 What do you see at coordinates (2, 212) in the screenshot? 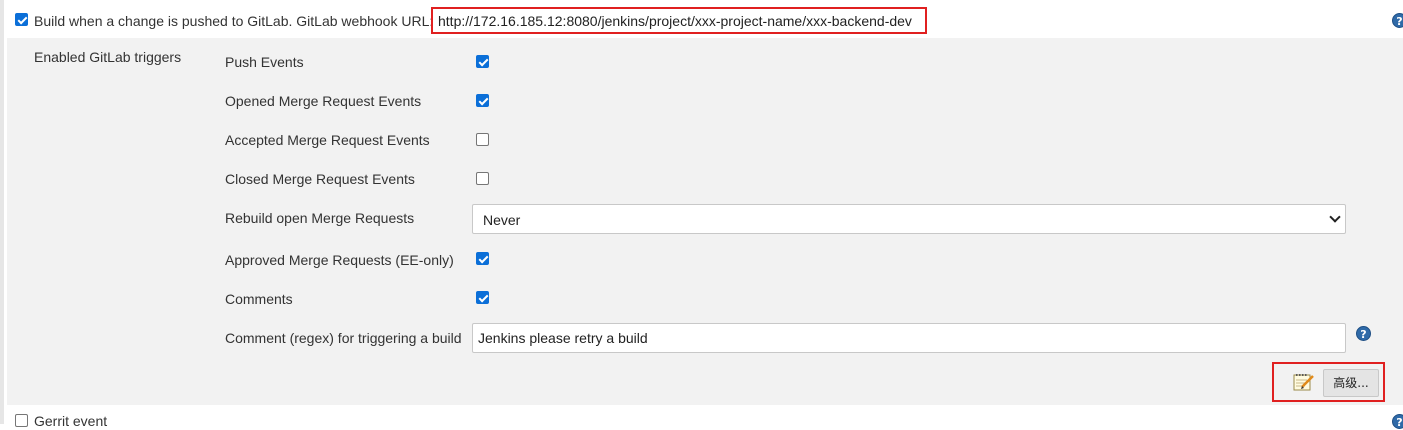
I see `left-rule` at bounding box center [2, 212].